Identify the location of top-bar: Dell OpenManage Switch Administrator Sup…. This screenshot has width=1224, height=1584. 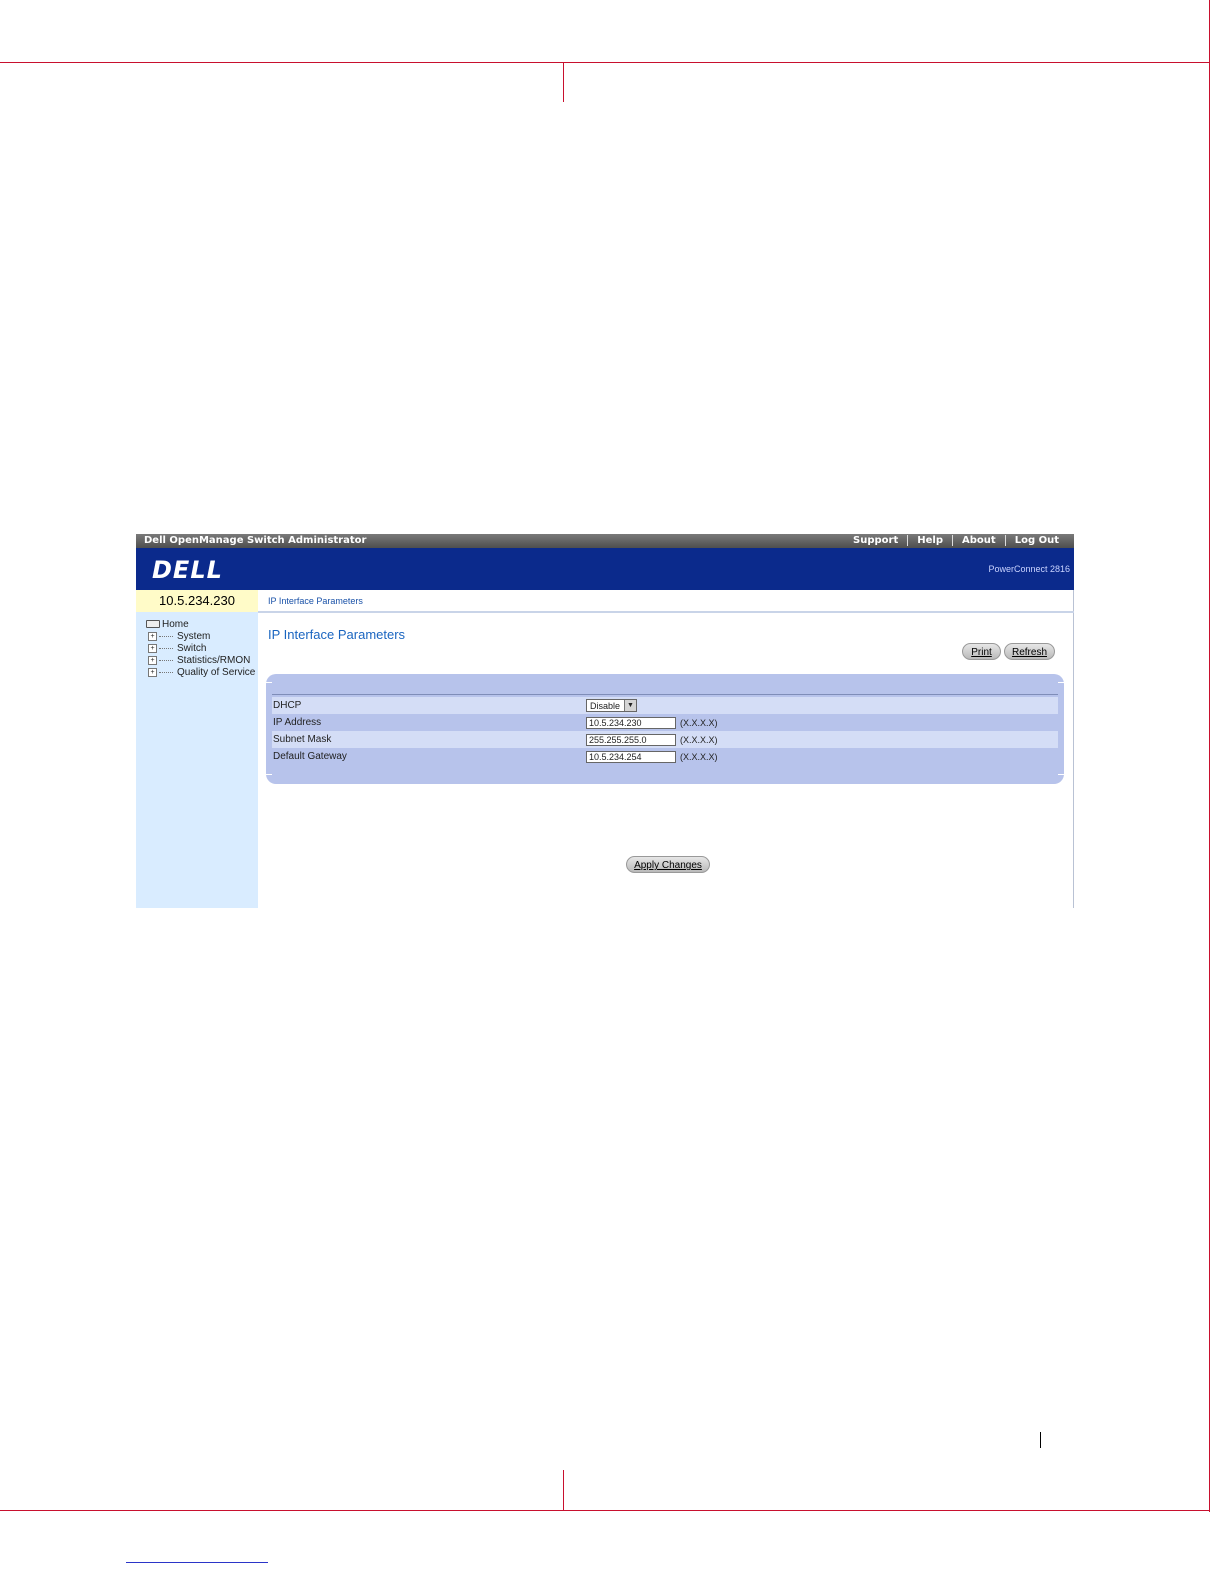
(605, 541).